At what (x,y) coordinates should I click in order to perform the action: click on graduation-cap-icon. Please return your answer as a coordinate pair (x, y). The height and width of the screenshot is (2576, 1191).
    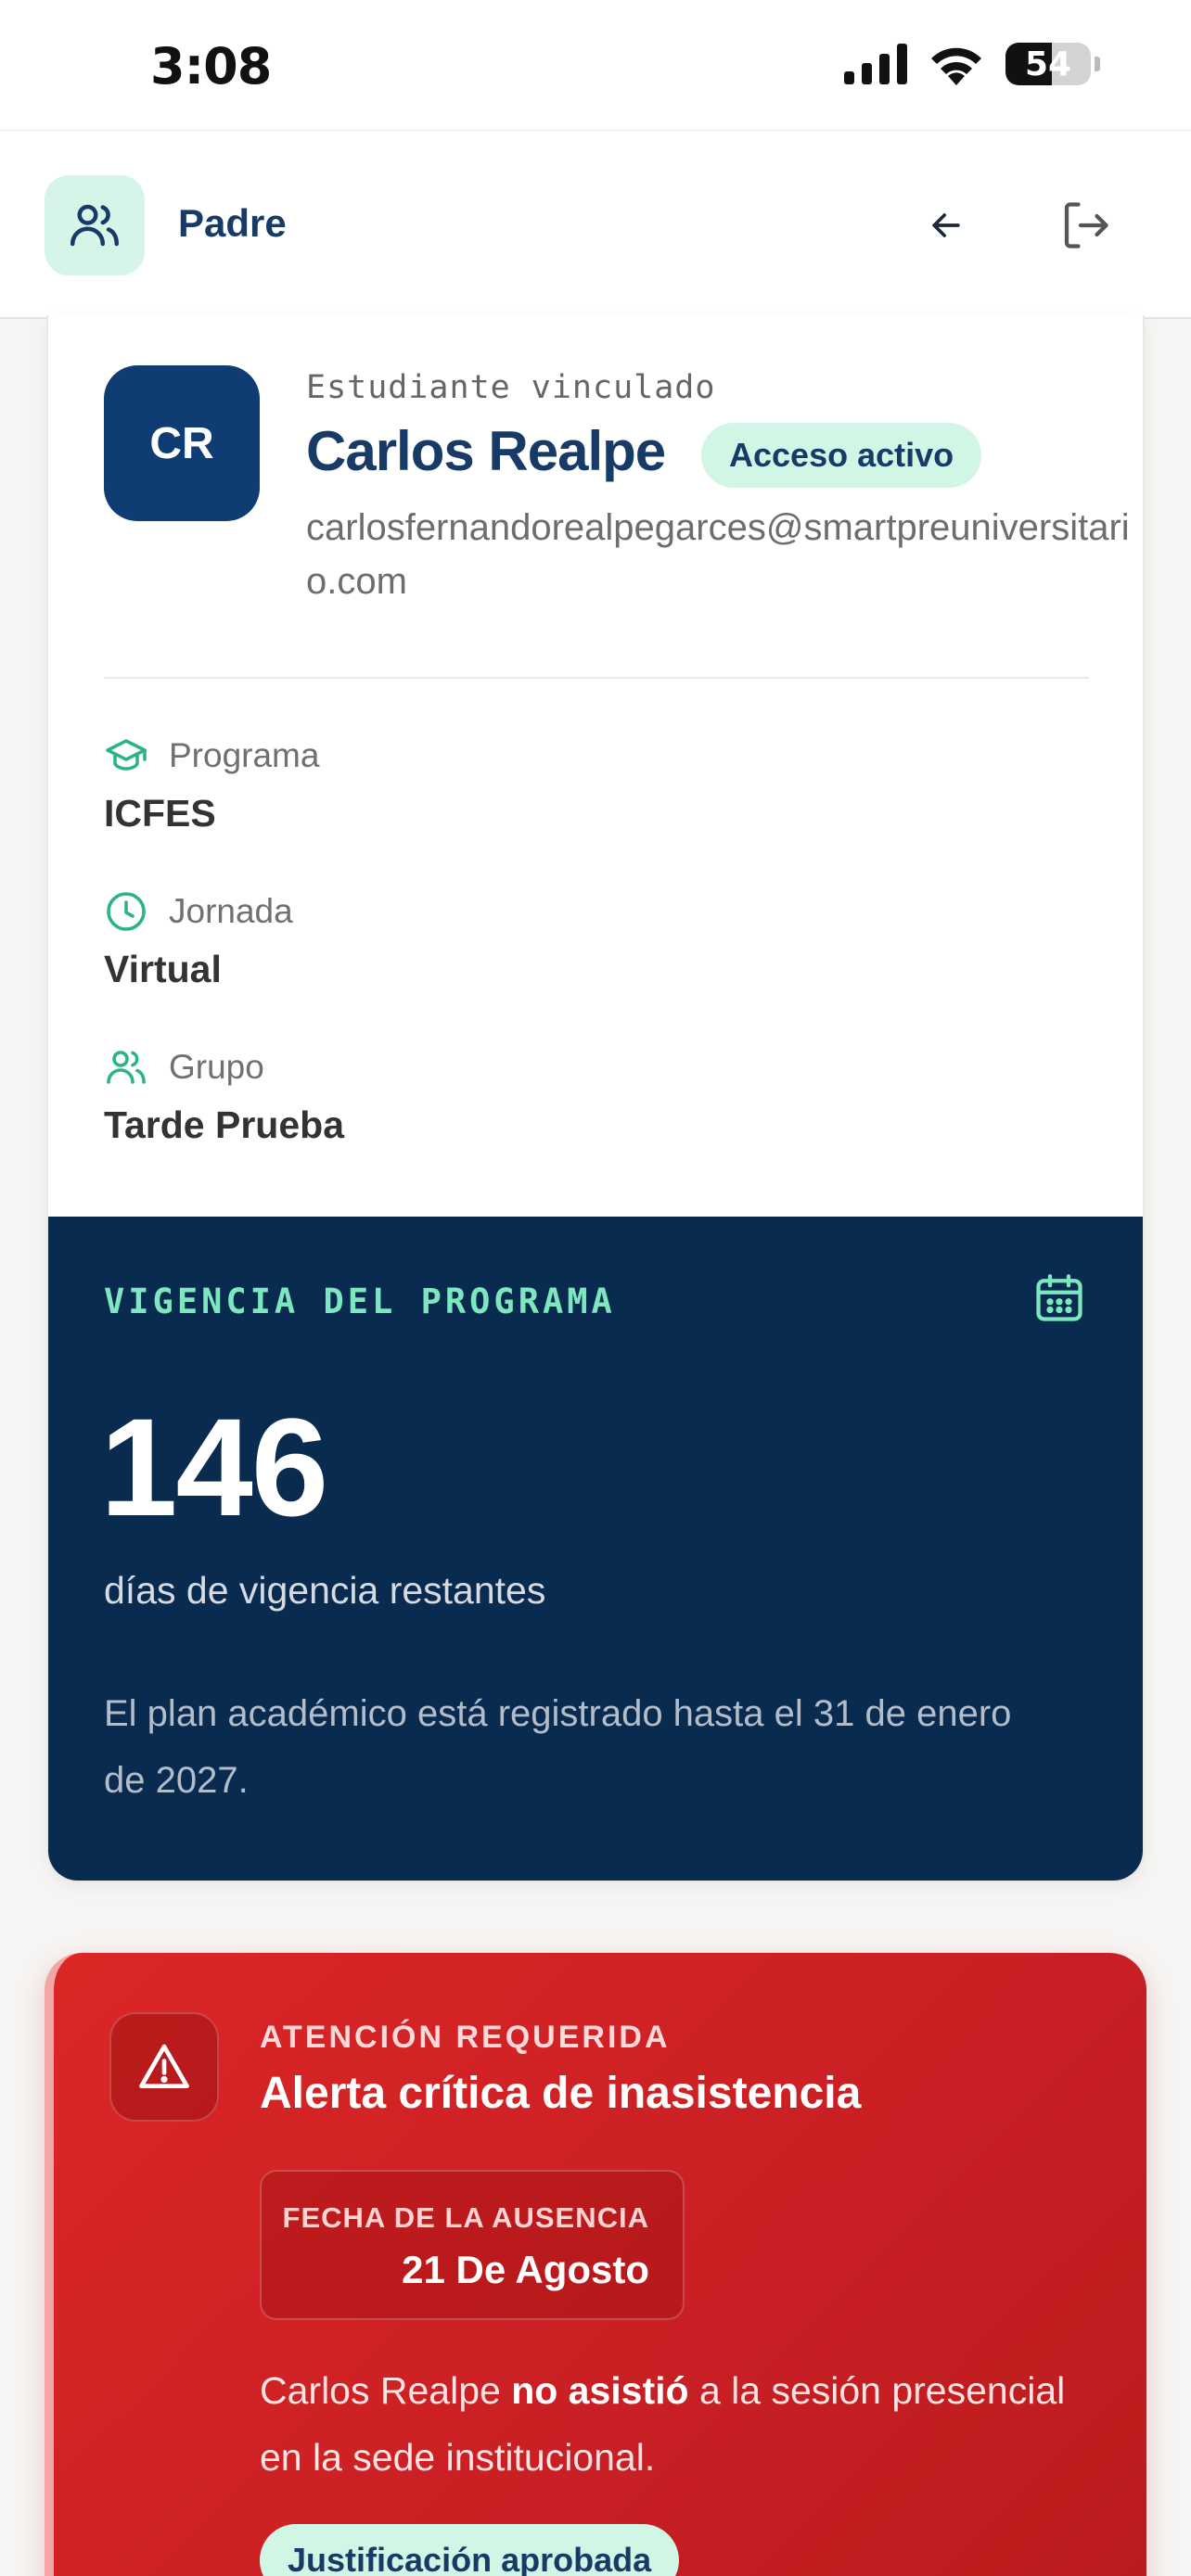
    Looking at the image, I should click on (127, 755).